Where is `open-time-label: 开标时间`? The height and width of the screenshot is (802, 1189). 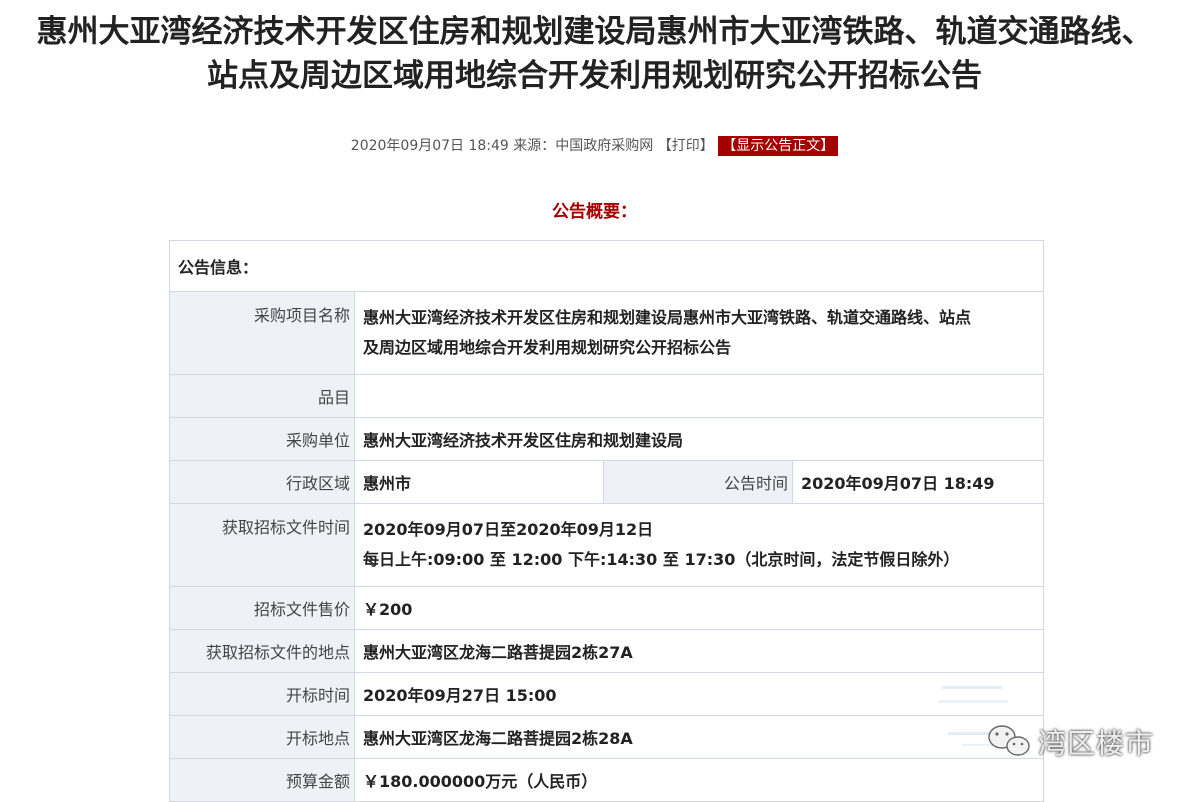
open-time-label: 开标时间 is located at coordinates (262, 694).